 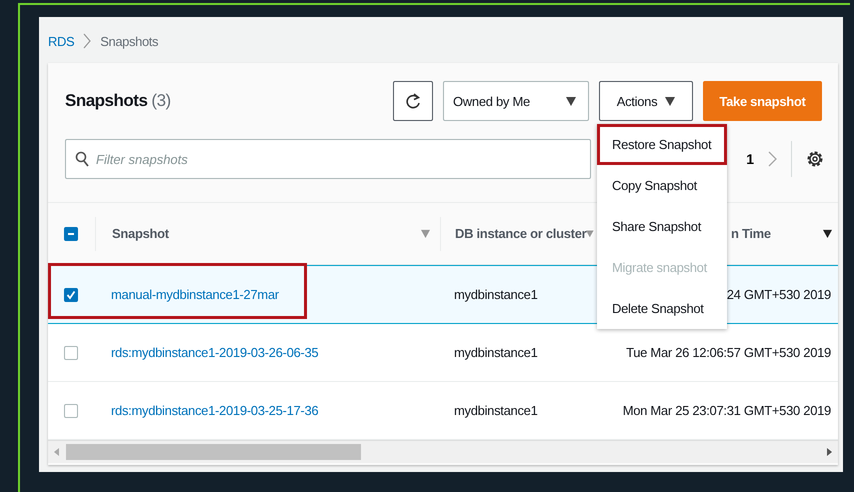 I want to click on scroll-right-icon, so click(x=829, y=452).